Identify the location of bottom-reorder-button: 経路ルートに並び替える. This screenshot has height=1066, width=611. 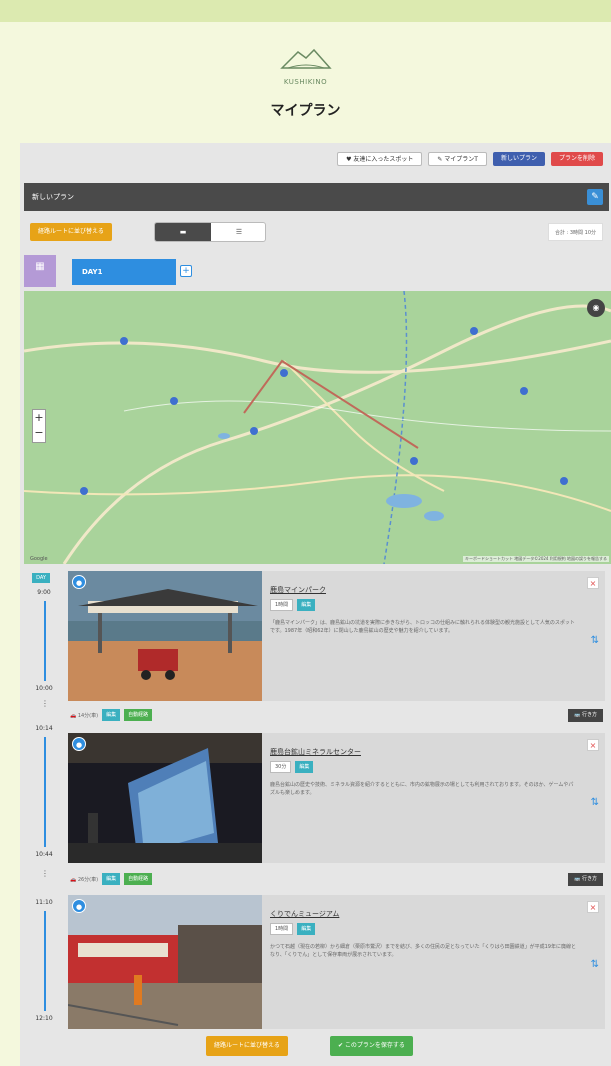
(247, 1046).